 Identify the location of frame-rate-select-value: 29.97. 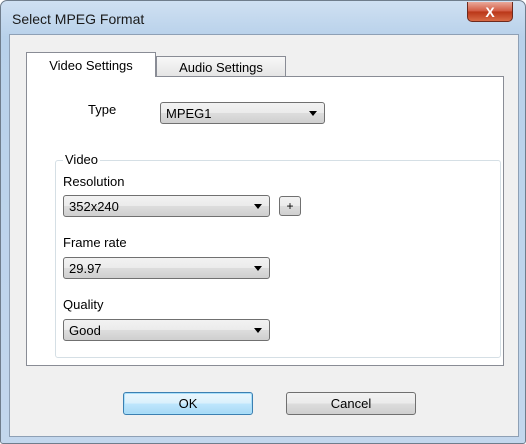
(85, 268).